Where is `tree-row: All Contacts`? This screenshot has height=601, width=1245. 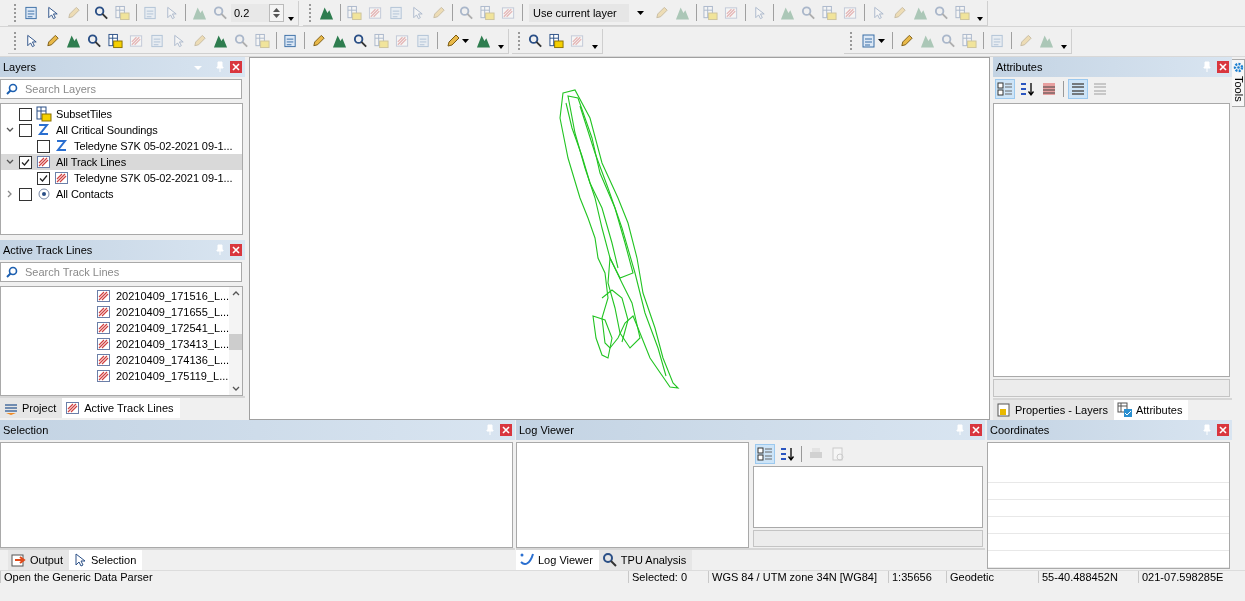 tree-row: All Contacts is located at coordinates (121, 194).